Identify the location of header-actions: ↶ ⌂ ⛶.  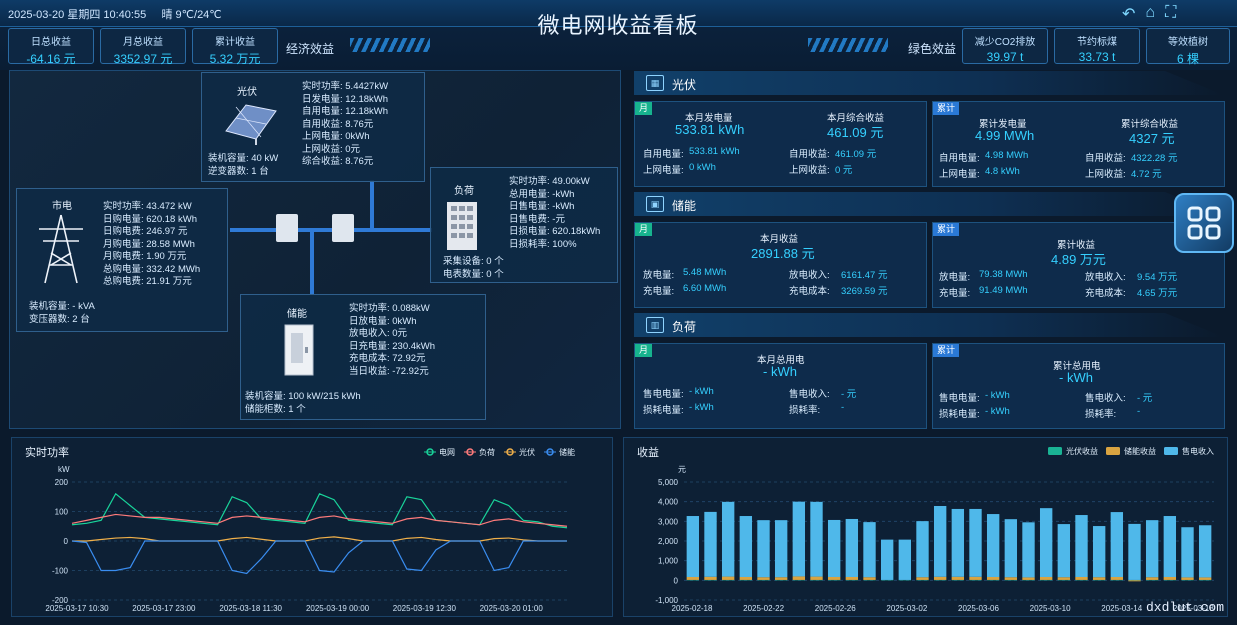
(1149, 14).